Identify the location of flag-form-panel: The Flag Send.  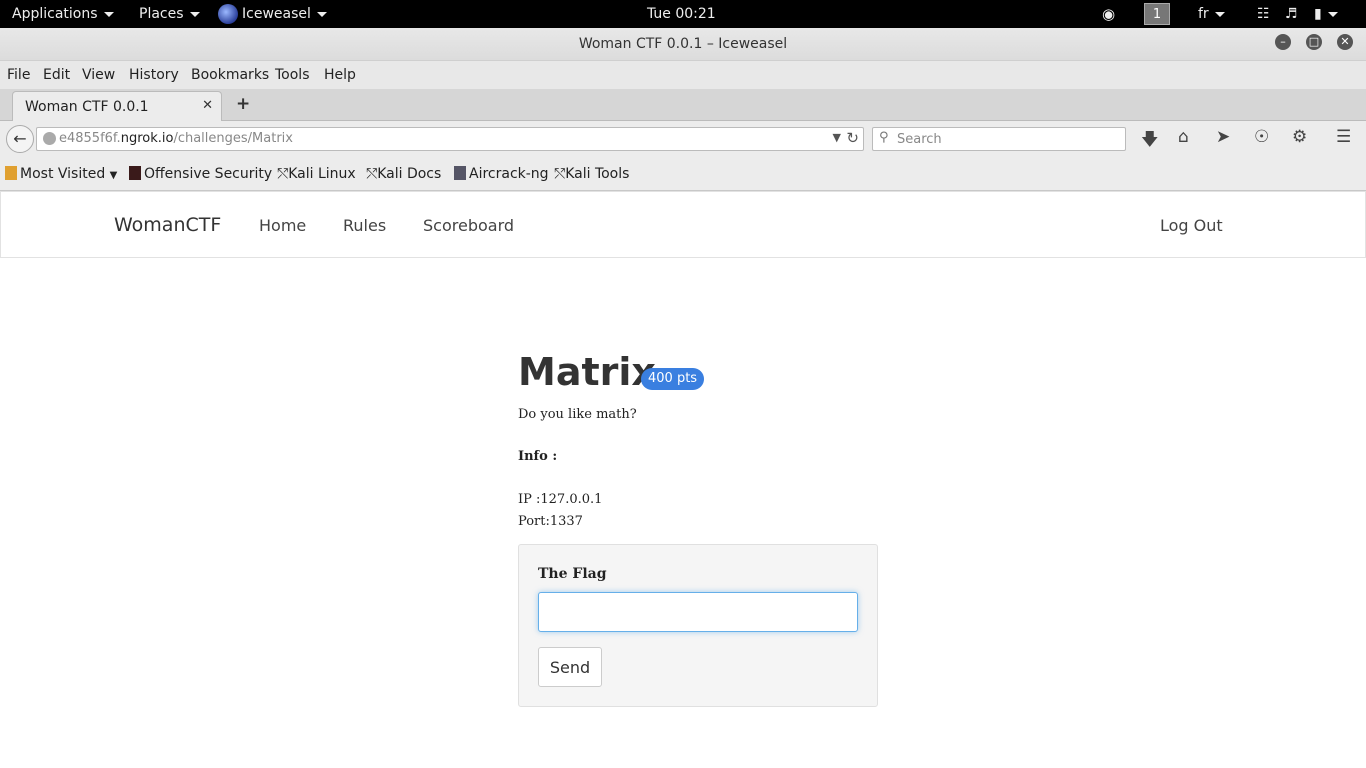
(698, 625).